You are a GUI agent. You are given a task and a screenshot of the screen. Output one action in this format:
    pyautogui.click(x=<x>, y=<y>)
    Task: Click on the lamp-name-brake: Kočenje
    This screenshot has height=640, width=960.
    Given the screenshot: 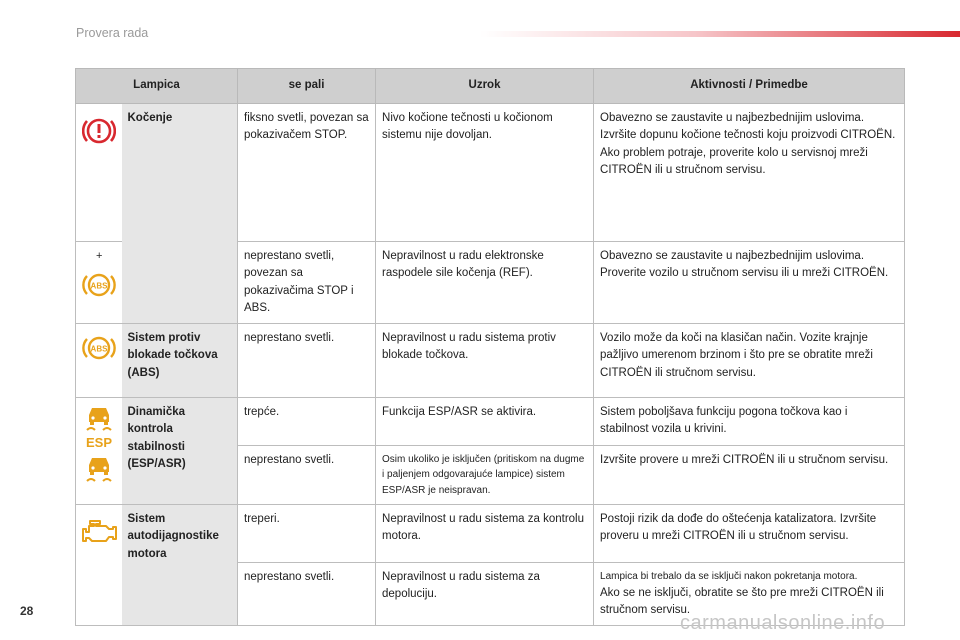 What is the action you would take?
    pyautogui.click(x=180, y=213)
    